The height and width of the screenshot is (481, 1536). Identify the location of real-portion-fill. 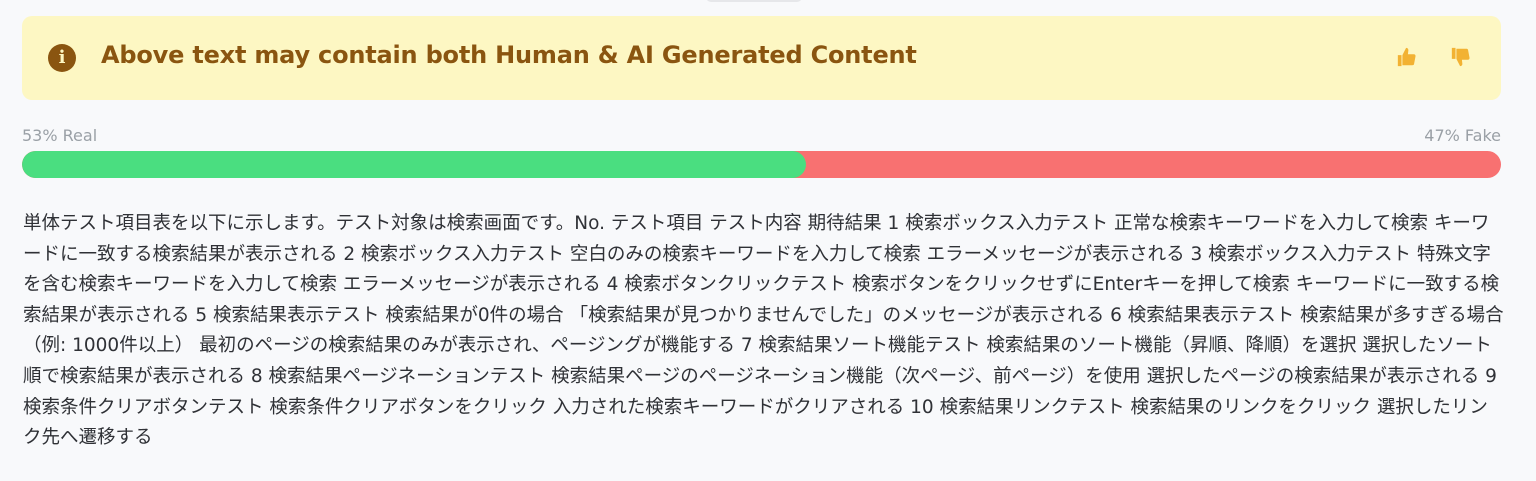
(414, 164).